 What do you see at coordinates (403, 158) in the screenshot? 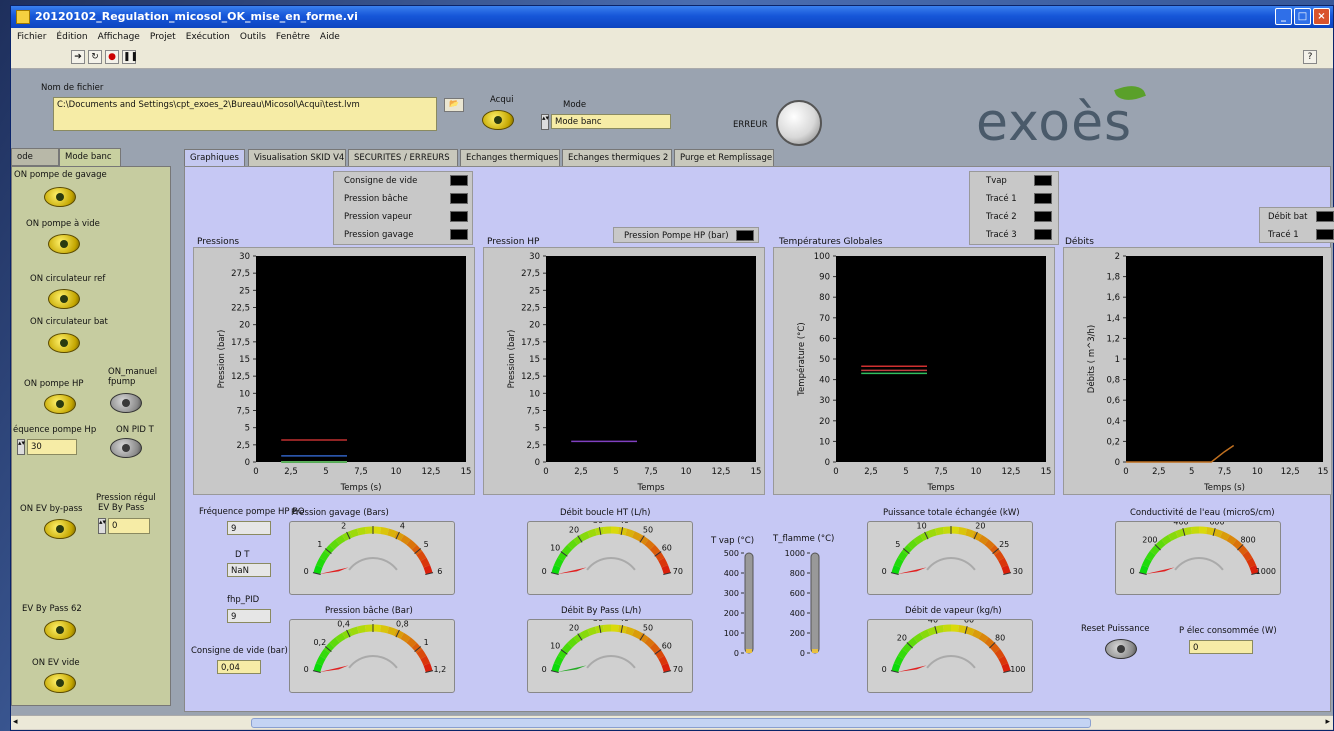
I see `tab-securites-erreurs: SECURITES / ERREURS` at bounding box center [403, 158].